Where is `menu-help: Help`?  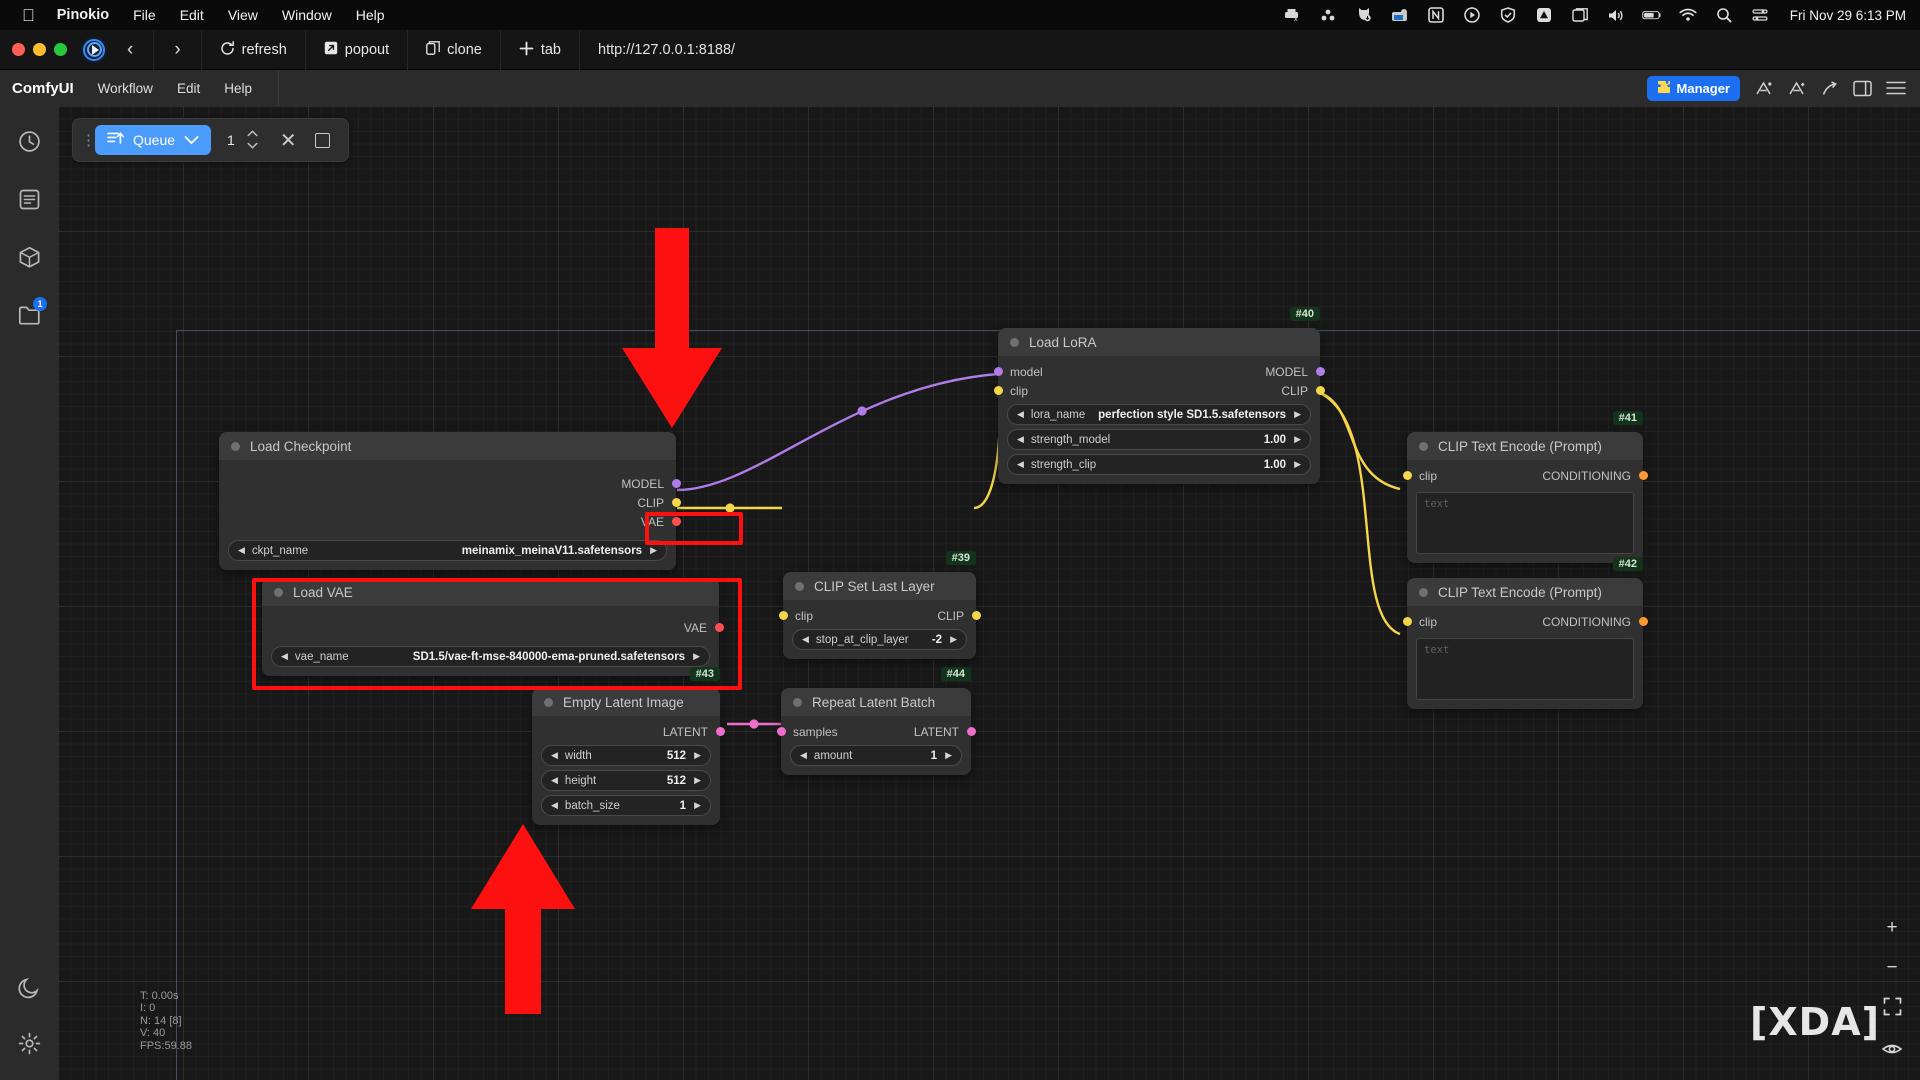 menu-help: Help is located at coordinates (370, 15).